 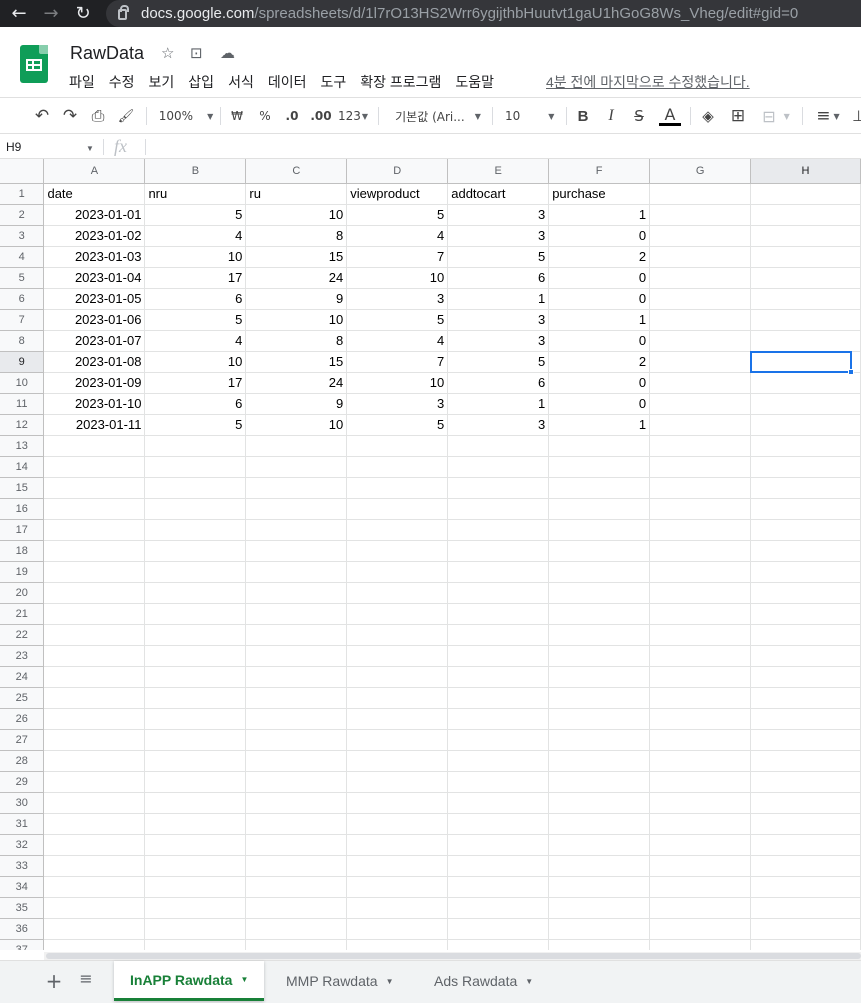 I want to click on cell: viewproduct, so click(x=397, y=194).